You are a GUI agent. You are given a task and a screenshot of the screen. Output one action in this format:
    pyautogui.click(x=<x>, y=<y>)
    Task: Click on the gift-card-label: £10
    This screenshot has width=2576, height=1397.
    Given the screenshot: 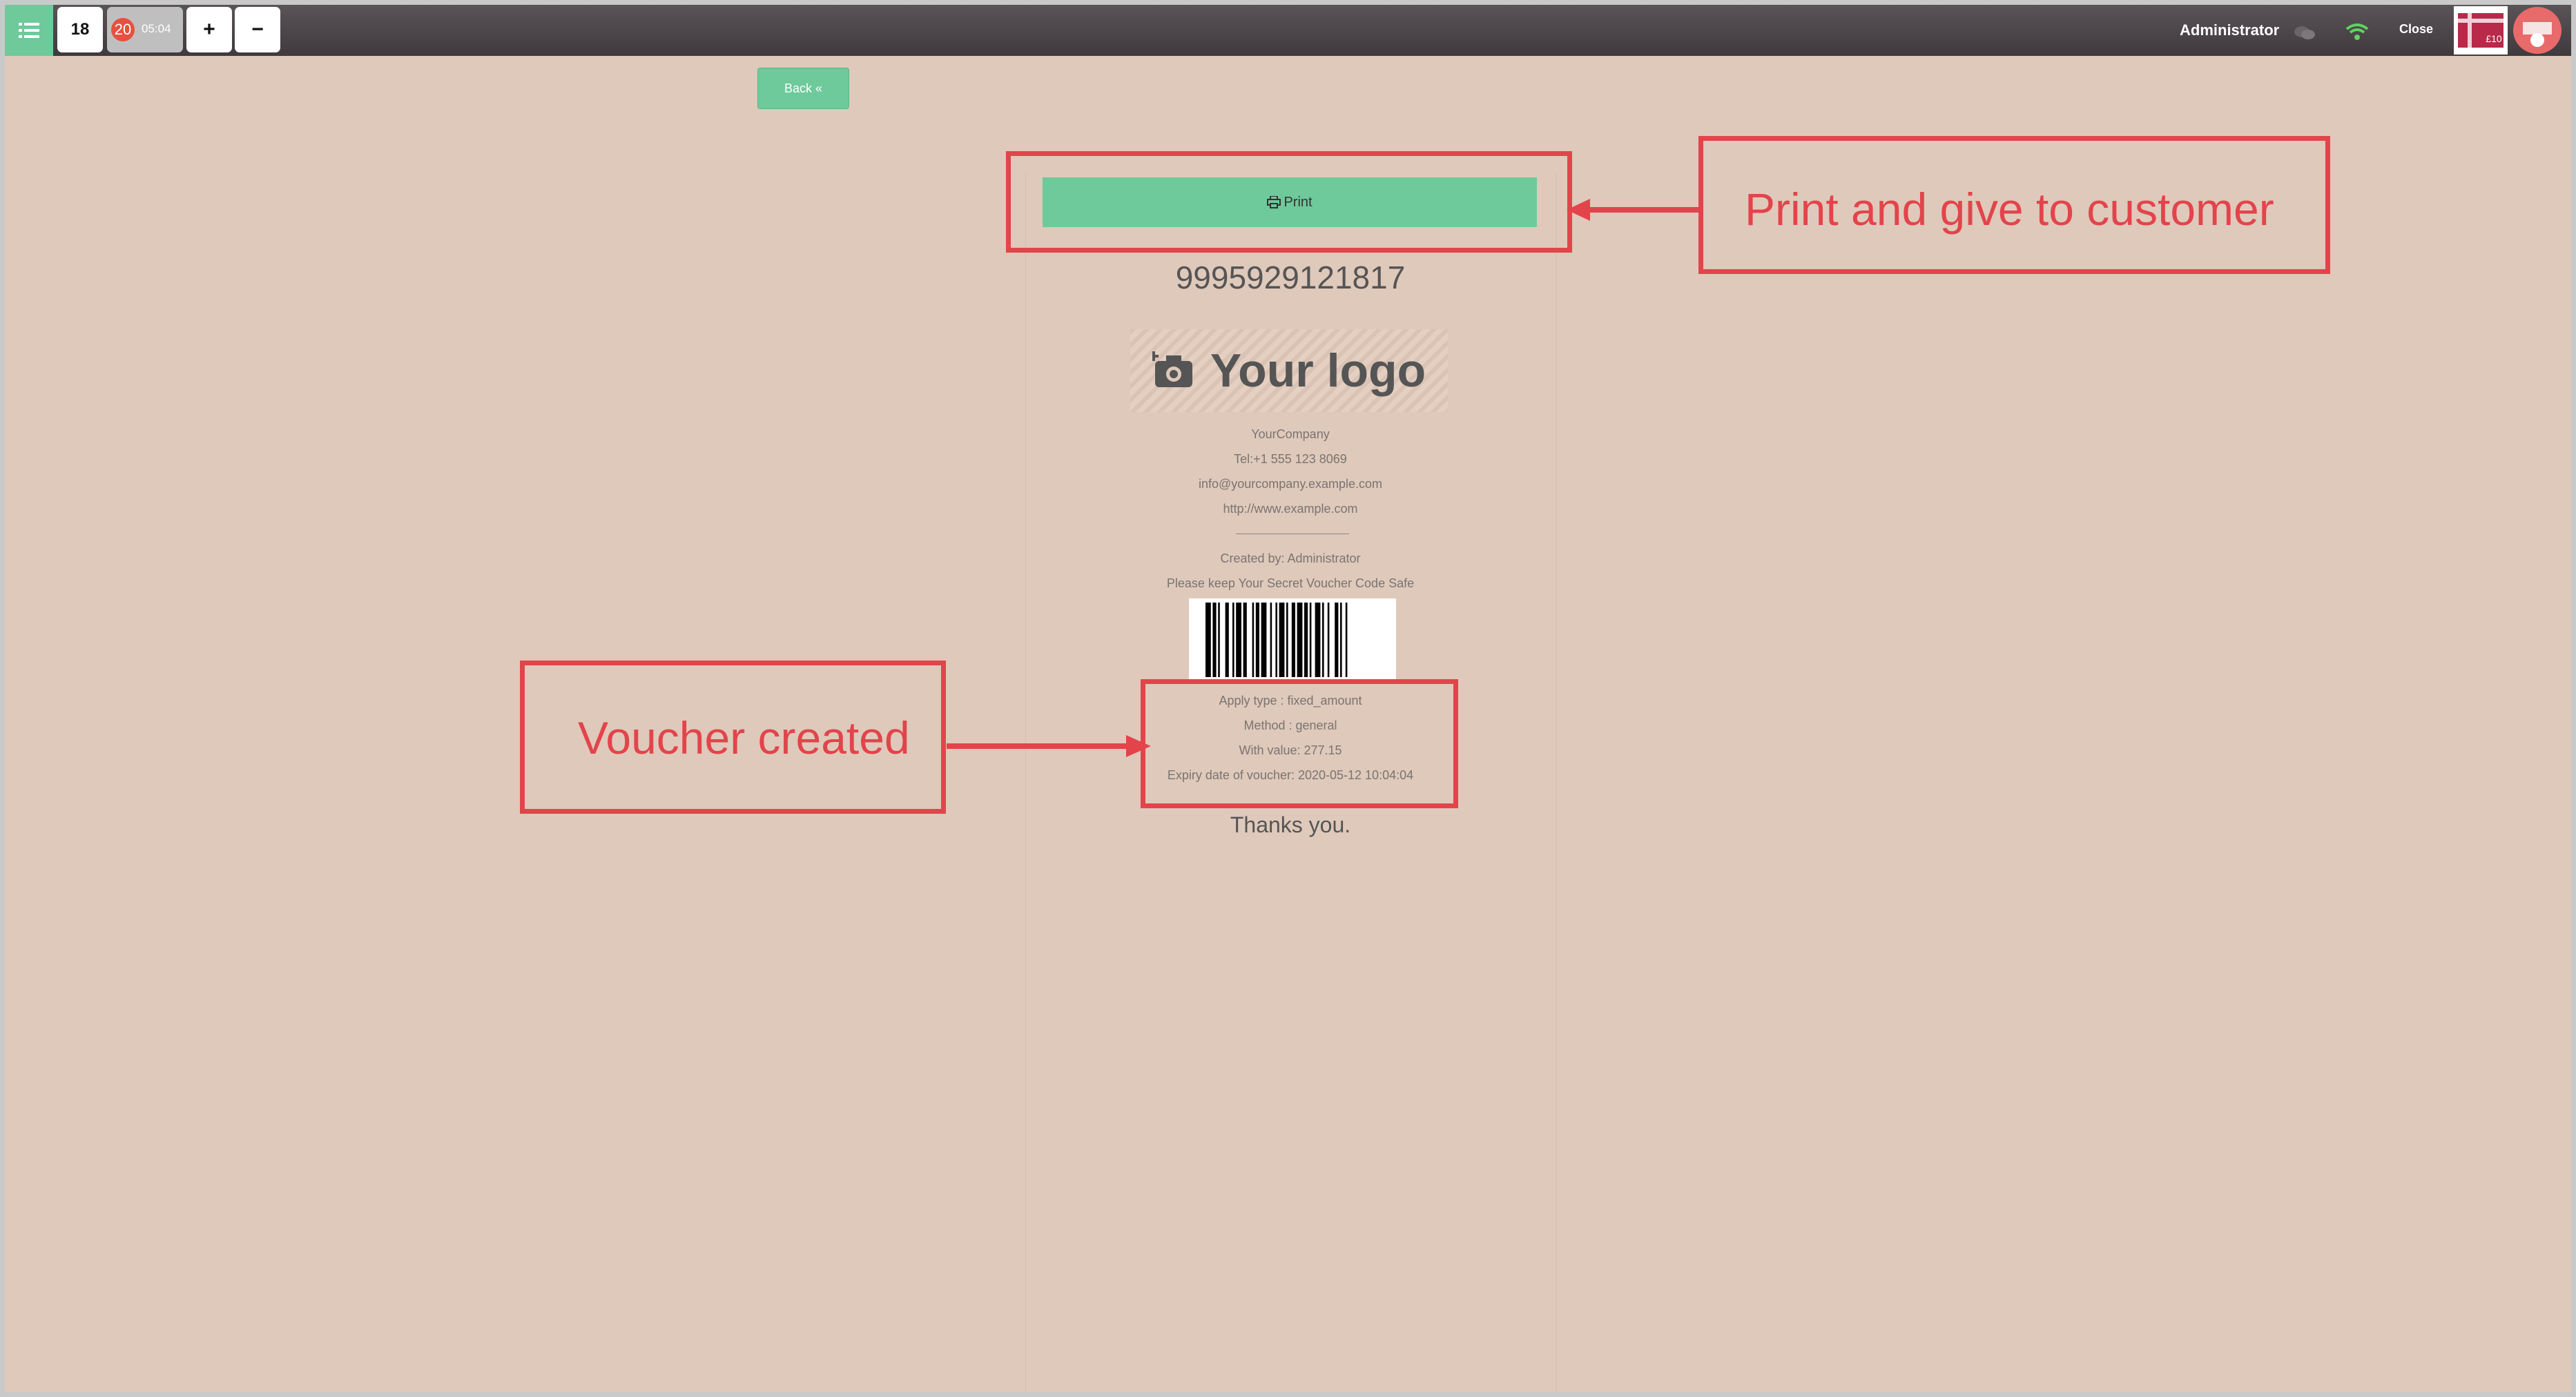 What is the action you would take?
    pyautogui.click(x=2494, y=38)
    